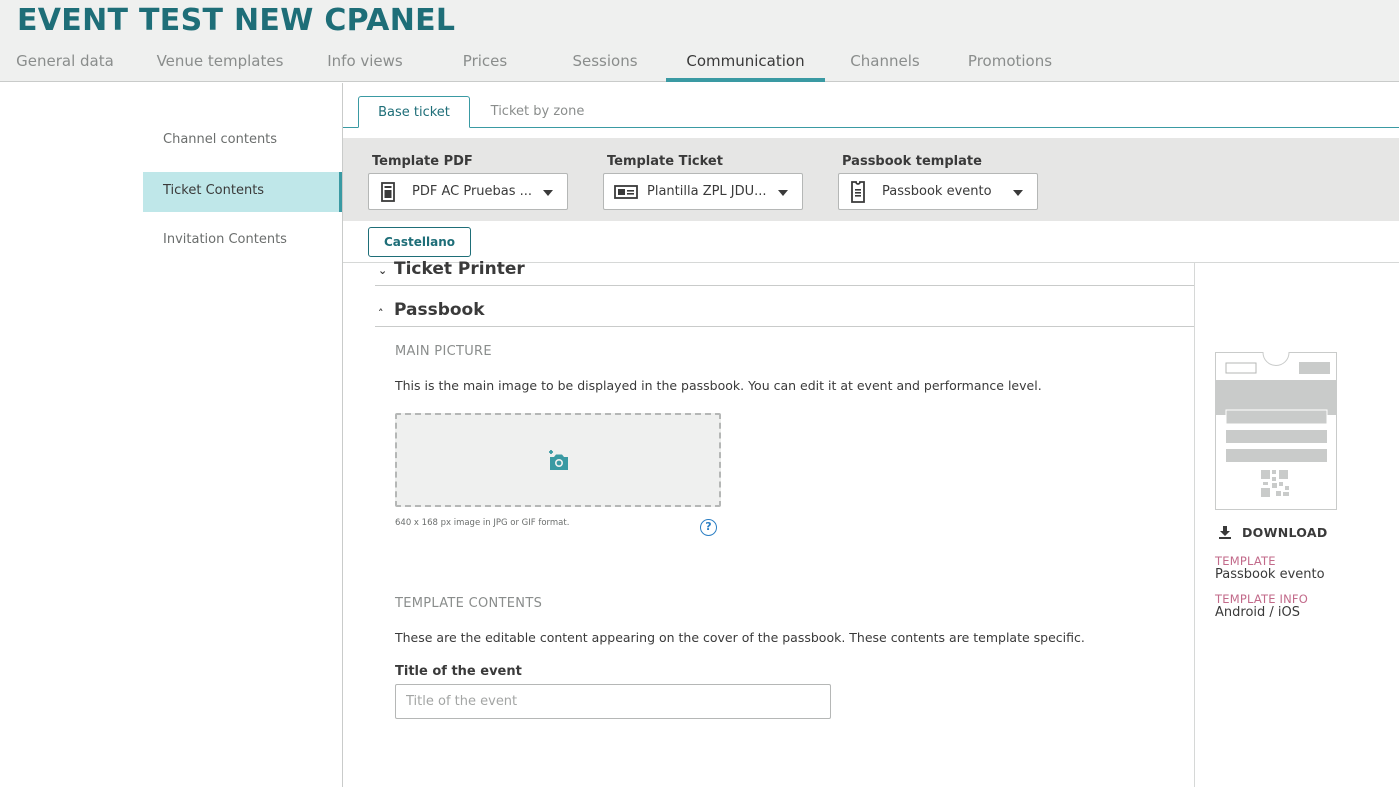 This screenshot has width=1399, height=787. Describe the element at coordinates (439, 310) in the screenshot. I see `section-passbook-title: Passbook` at that location.